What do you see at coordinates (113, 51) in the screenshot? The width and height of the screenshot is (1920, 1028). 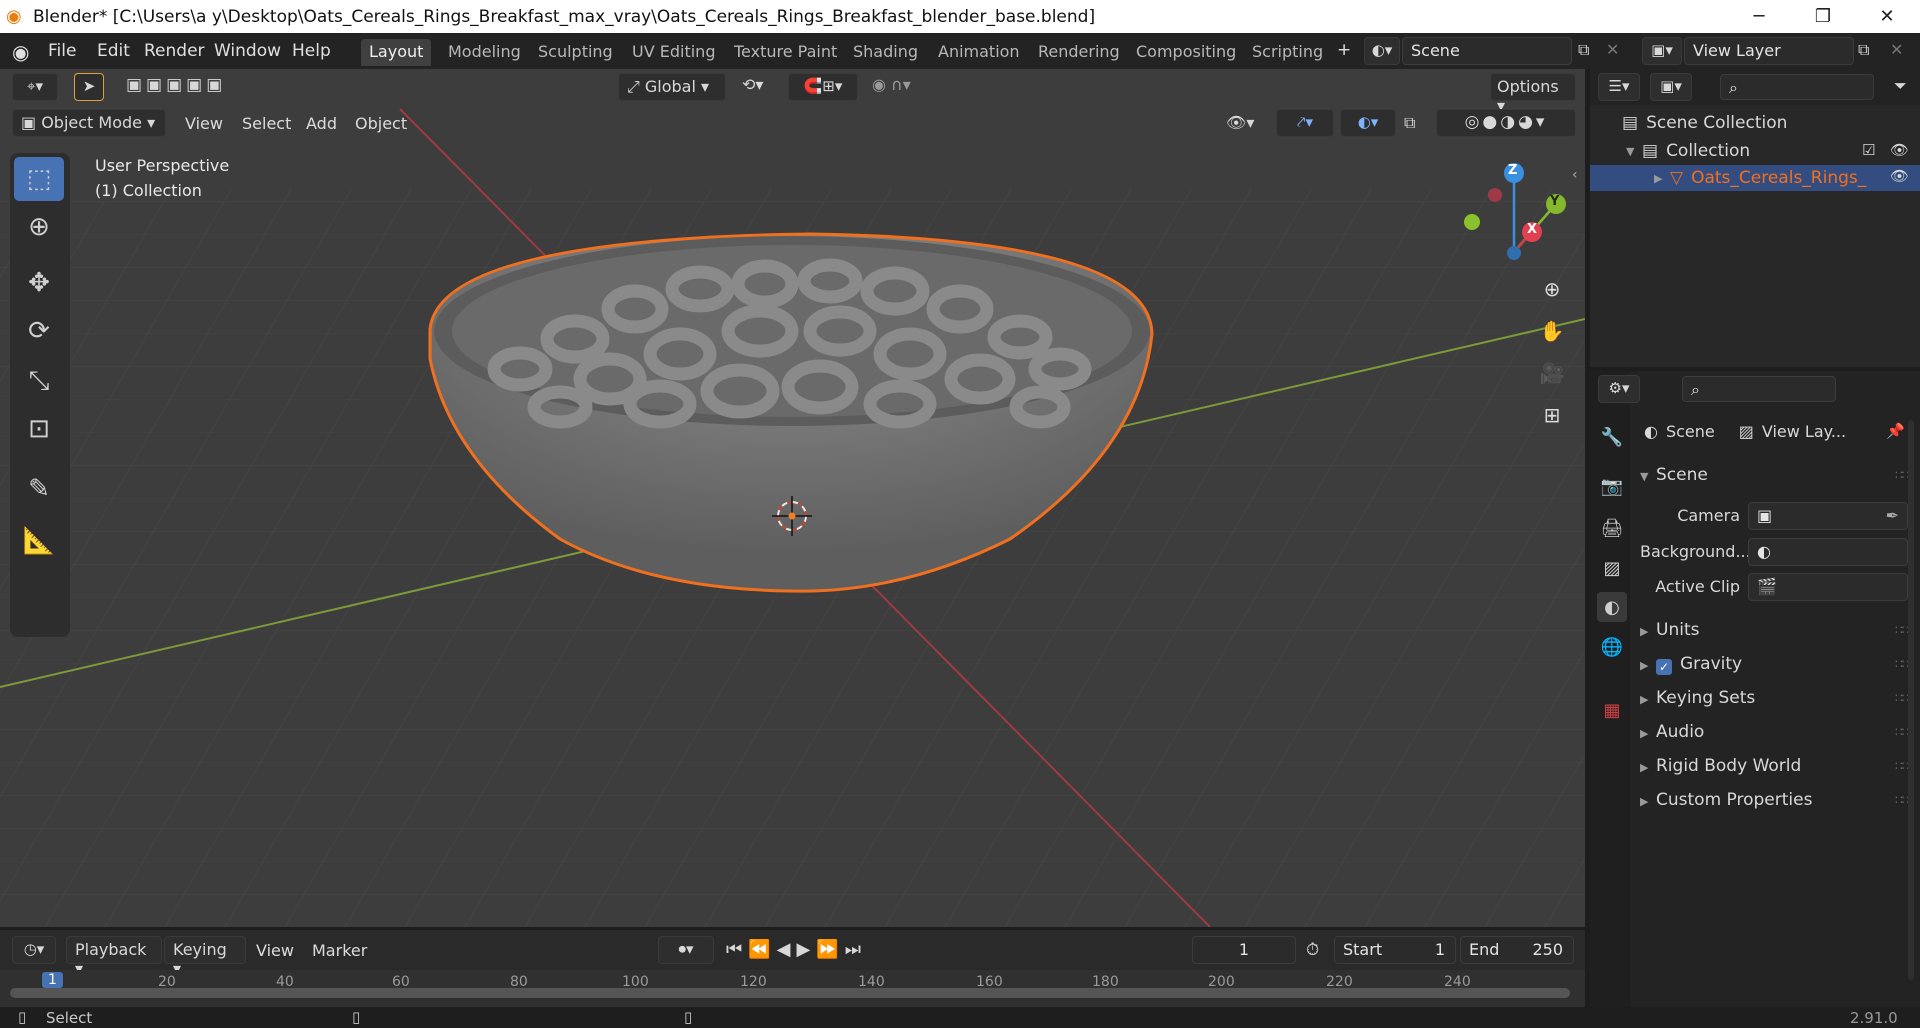 I see `menu-edit: Edit` at bounding box center [113, 51].